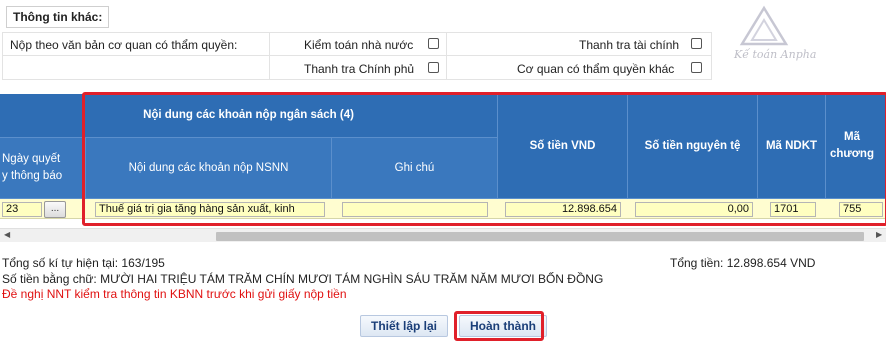  I want to click on char-count-text: Tổng số kí tự hiện tại: 163/195, so click(83, 263).